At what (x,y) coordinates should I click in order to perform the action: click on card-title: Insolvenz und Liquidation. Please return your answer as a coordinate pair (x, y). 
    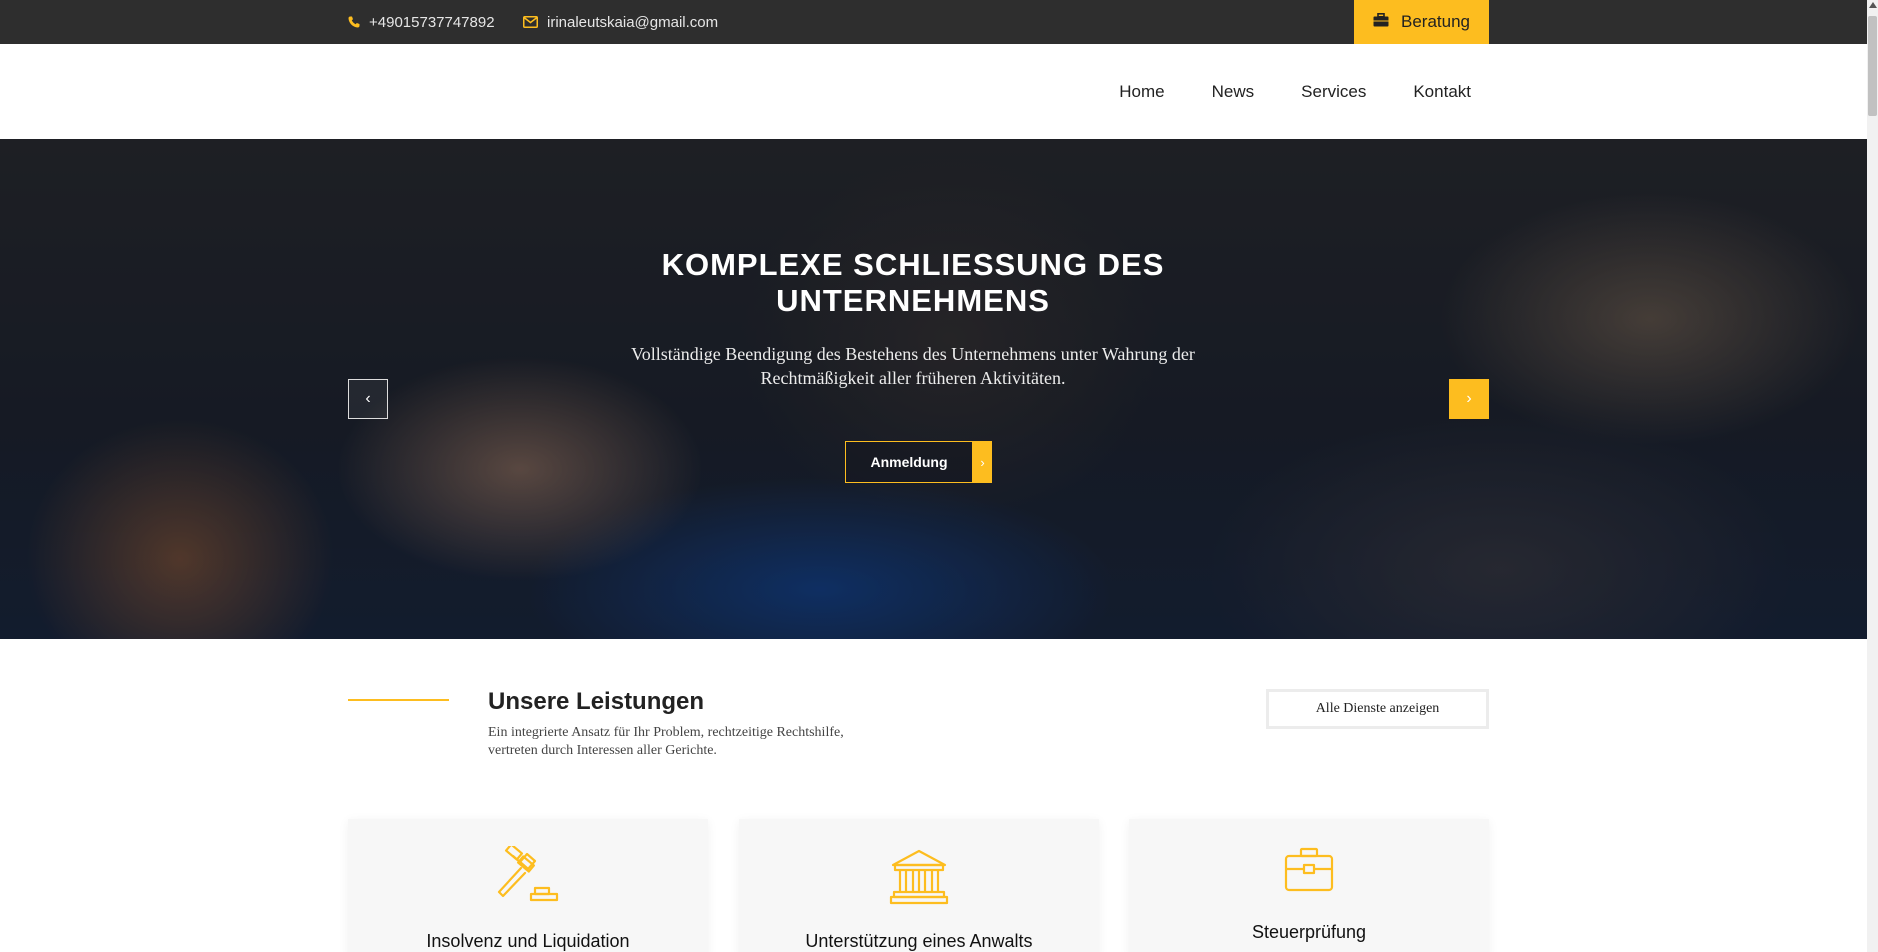
    Looking at the image, I should click on (528, 941).